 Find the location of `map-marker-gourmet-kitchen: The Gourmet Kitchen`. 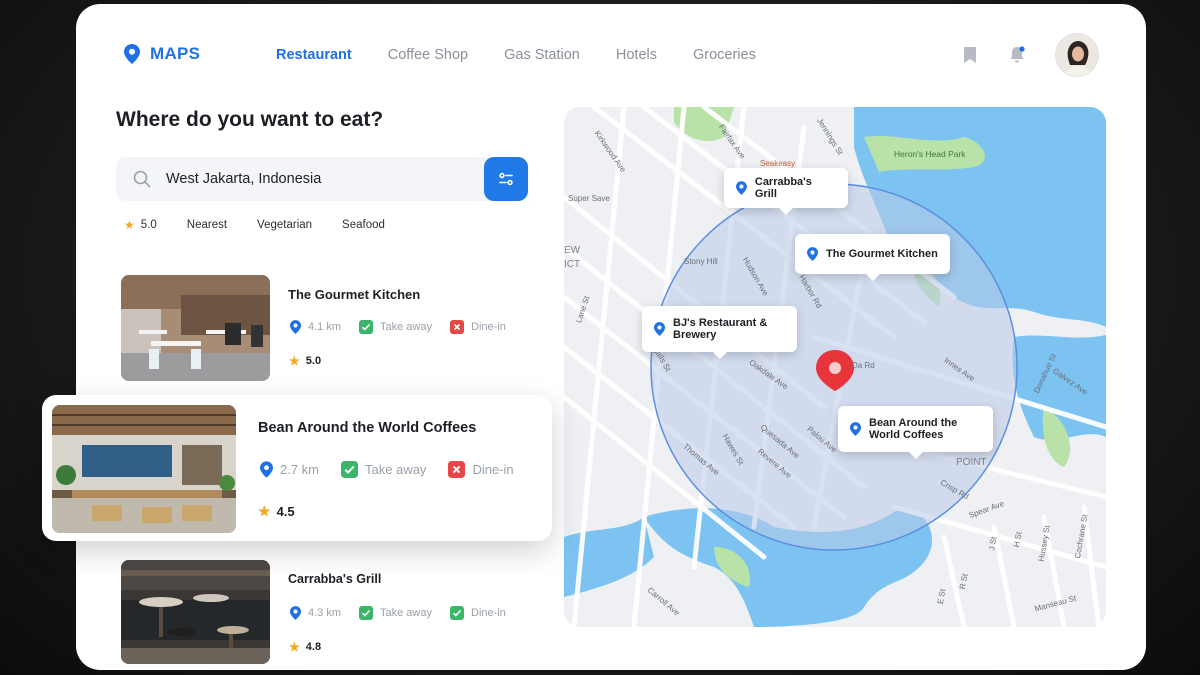

map-marker-gourmet-kitchen: The Gourmet Kitchen is located at coordinates (872, 257).